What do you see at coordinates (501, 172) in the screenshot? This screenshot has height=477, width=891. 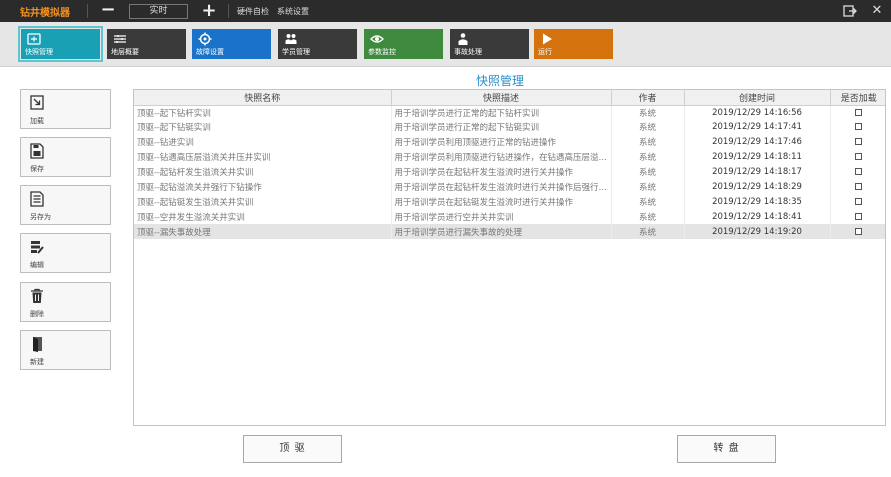 I see `cell-description: 用于培训学员在起钻杆发生溢流时进行关井操作` at bounding box center [501, 172].